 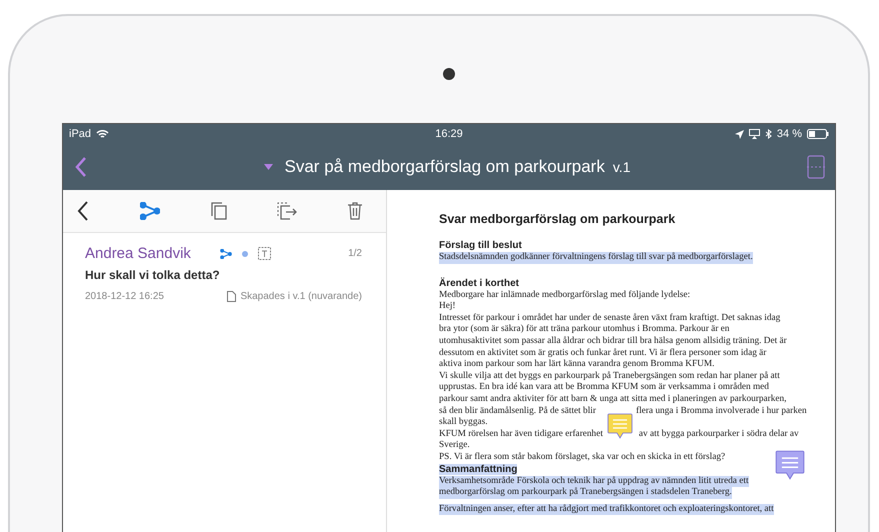 What do you see at coordinates (287, 211) in the screenshot?
I see `move-icon` at bounding box center [287, 211].